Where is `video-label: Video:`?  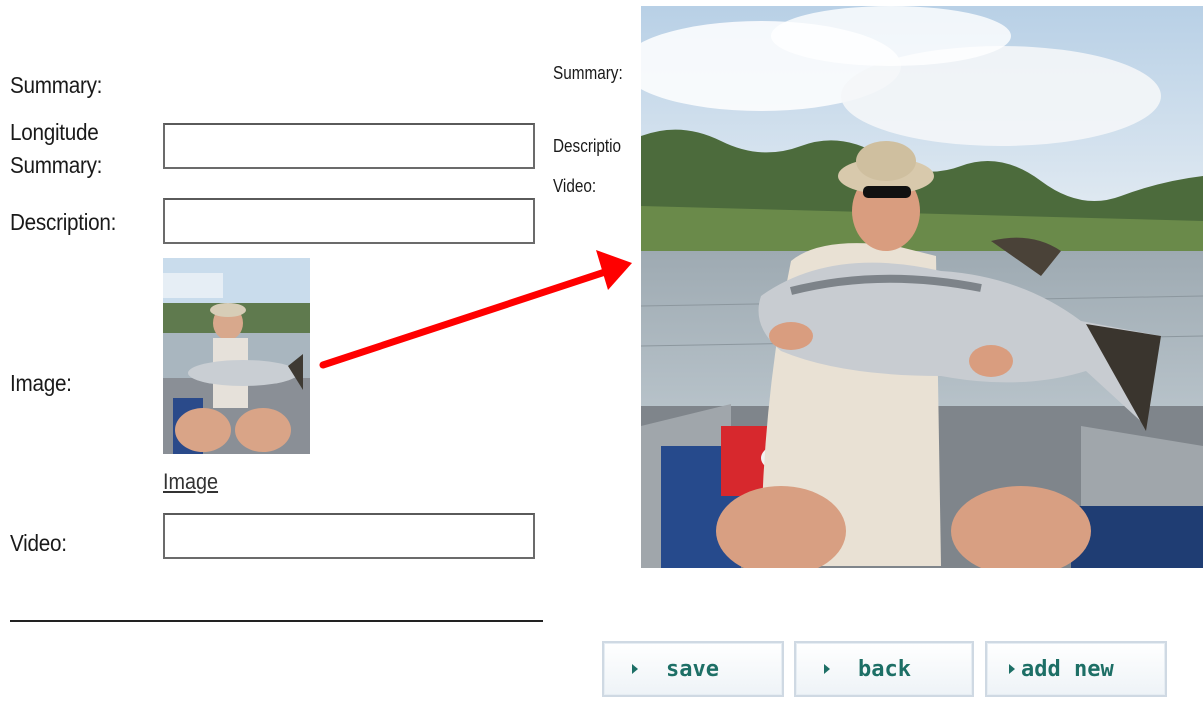 video-label: Video: is located at coordinates (38, 543).